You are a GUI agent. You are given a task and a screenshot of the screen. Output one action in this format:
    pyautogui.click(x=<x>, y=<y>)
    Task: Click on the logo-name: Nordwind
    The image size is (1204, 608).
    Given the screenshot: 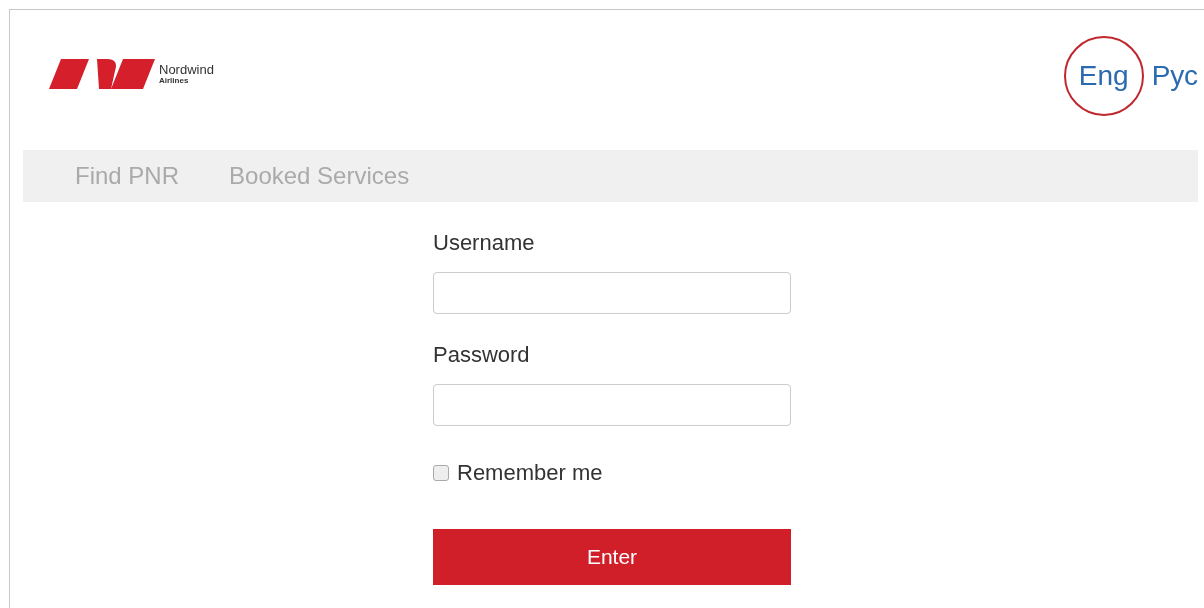 What is the action you would take?
    pyautogui.click(x=186, y=69)
    